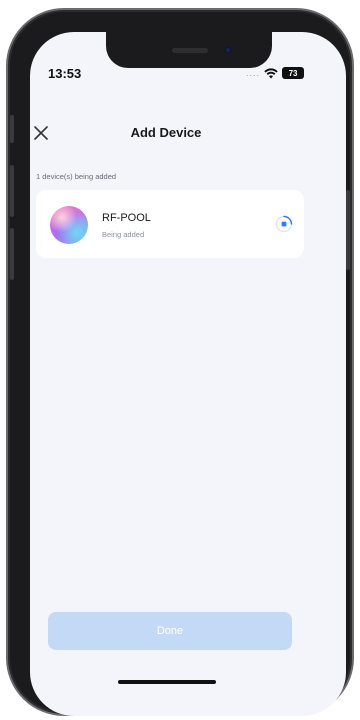  I want to click on notch, so click(189, 50).